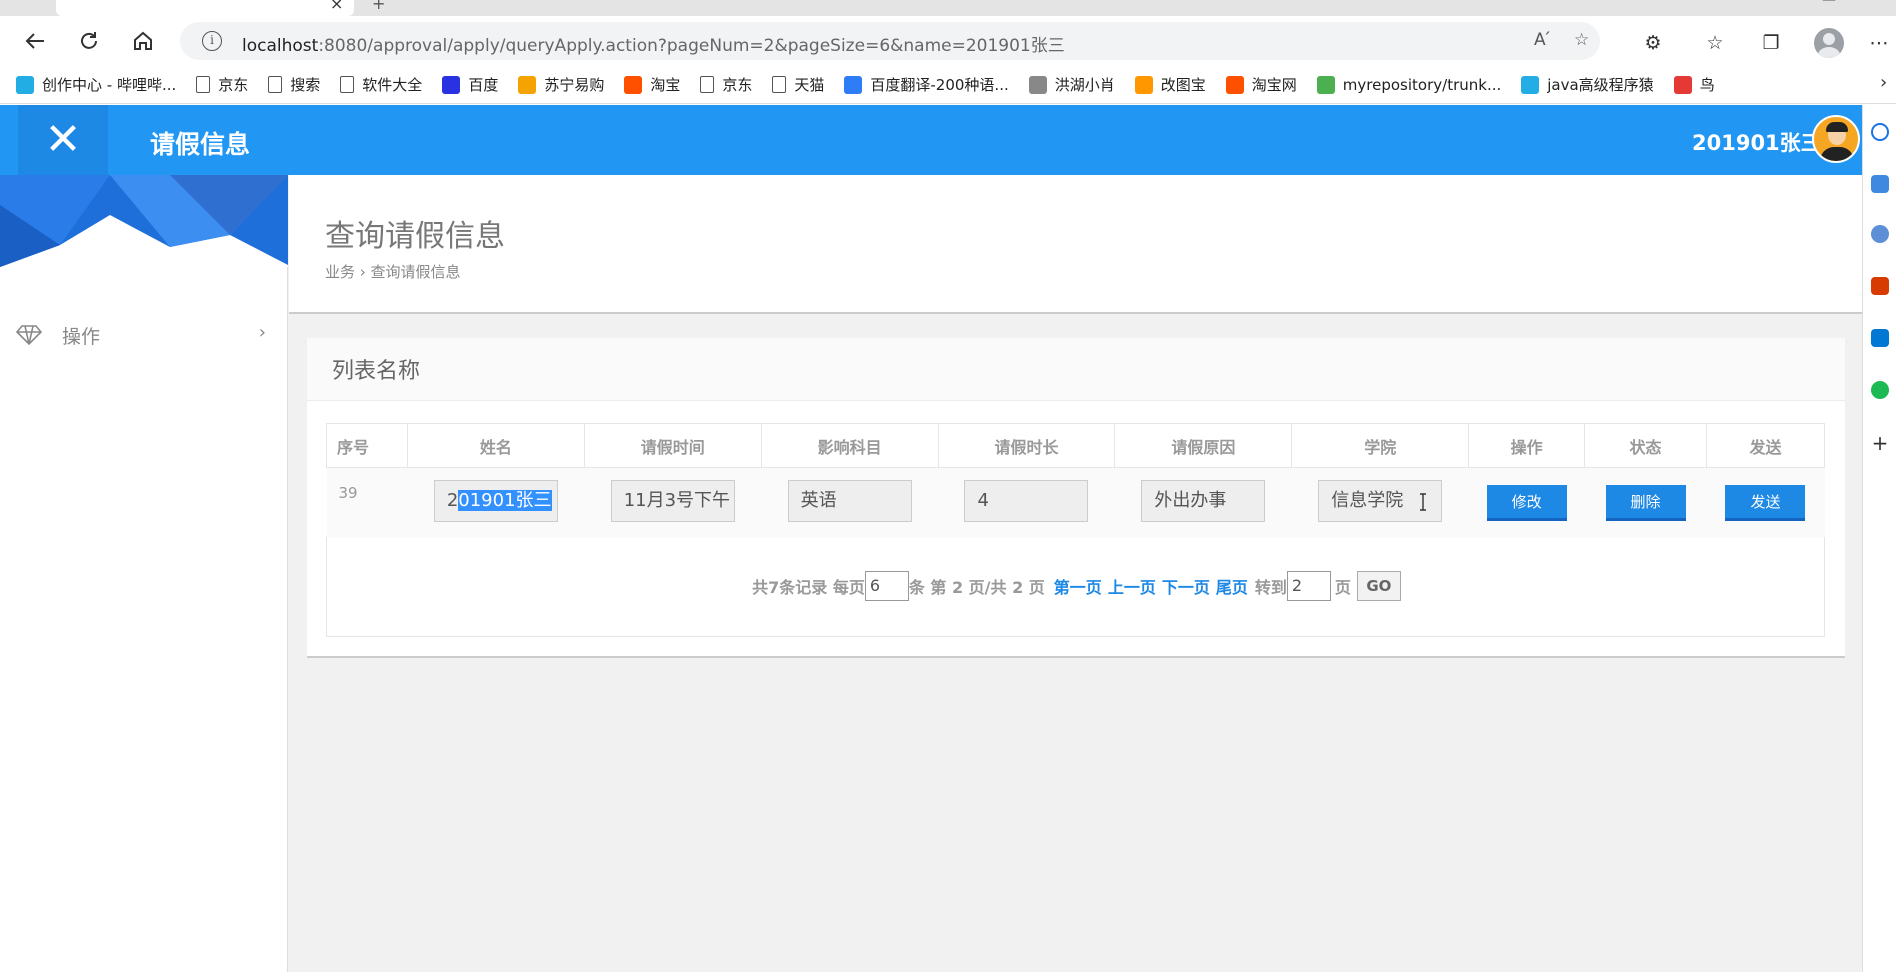  Describe the element at coordinates (1234, 84) in the screenshot. I see `taobao-icon` at that location.